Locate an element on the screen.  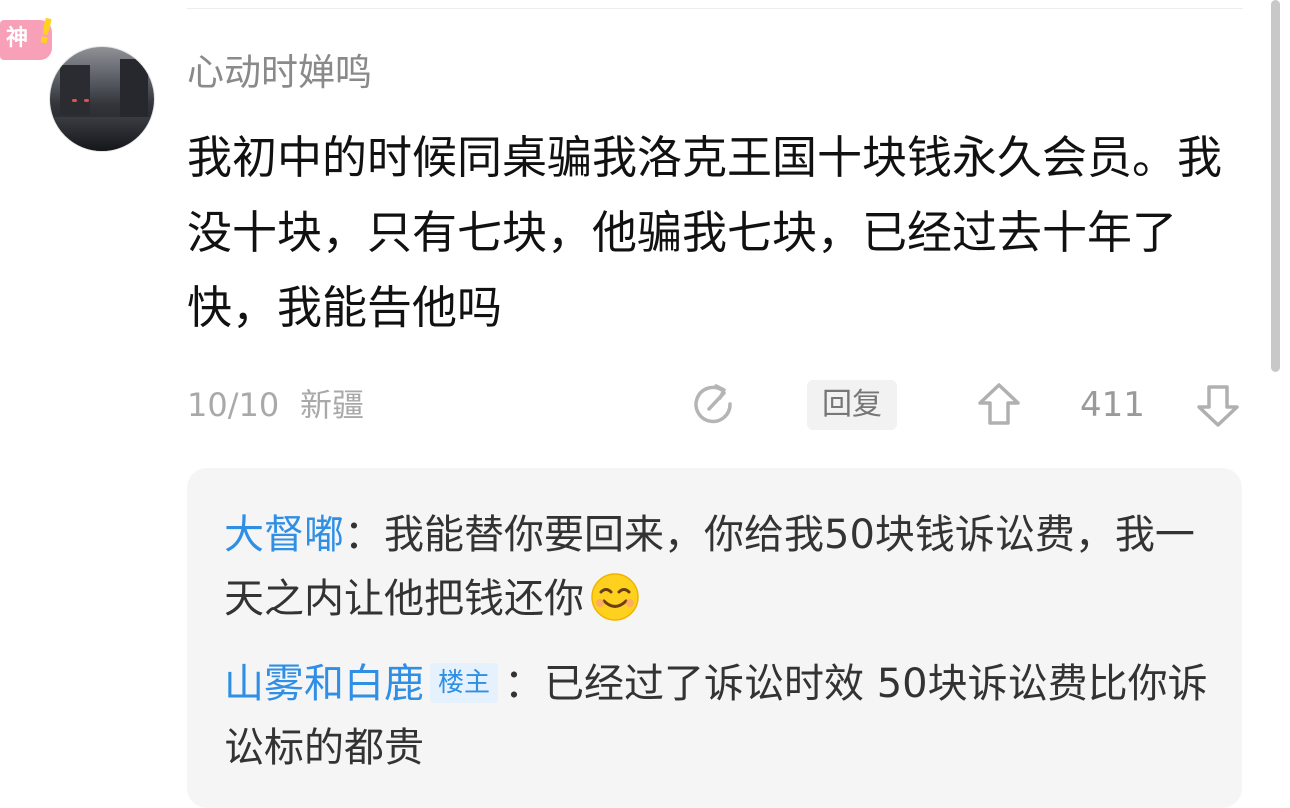
grinning-face-emoji is located at coordinates (615, 597).